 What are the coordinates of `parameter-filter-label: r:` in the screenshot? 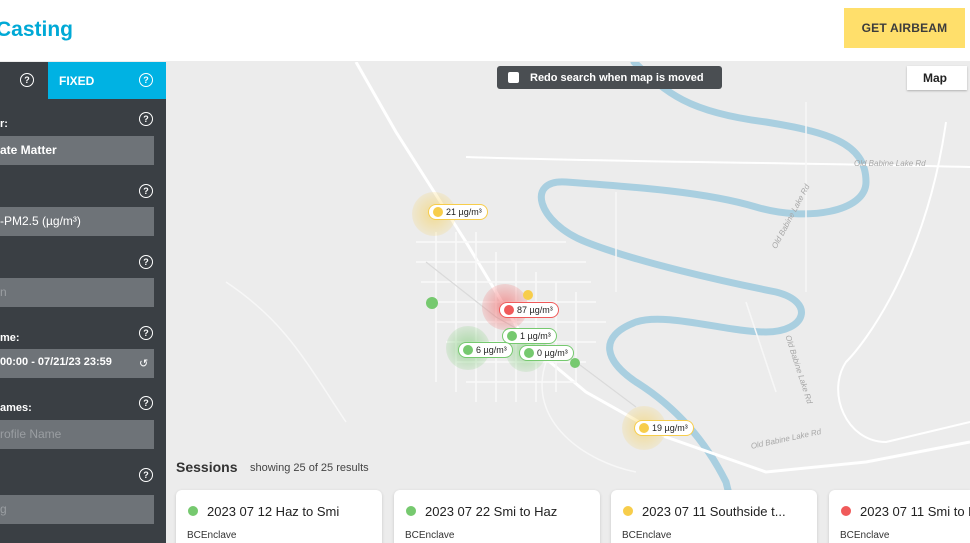 It's located at (4, 124).